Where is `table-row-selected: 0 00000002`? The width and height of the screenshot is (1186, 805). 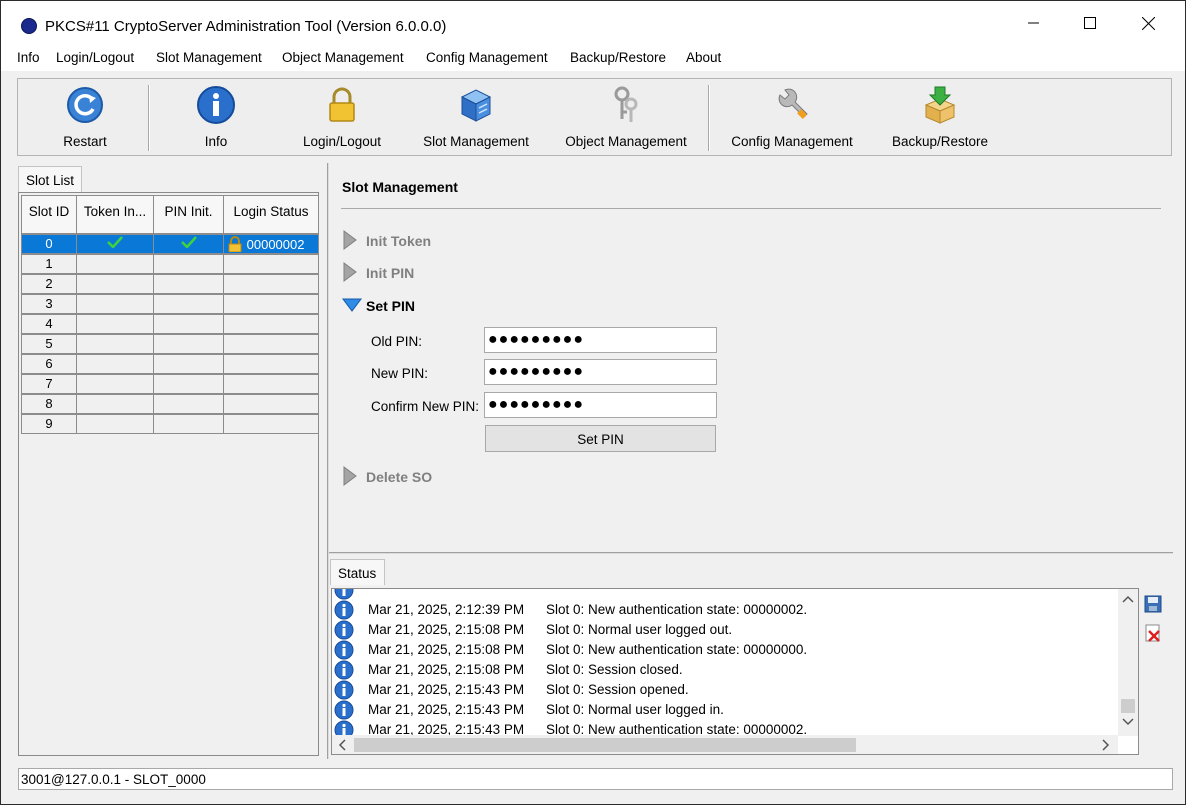
table-row-selected: 0 00000002 is located at coordinates (170, 243).